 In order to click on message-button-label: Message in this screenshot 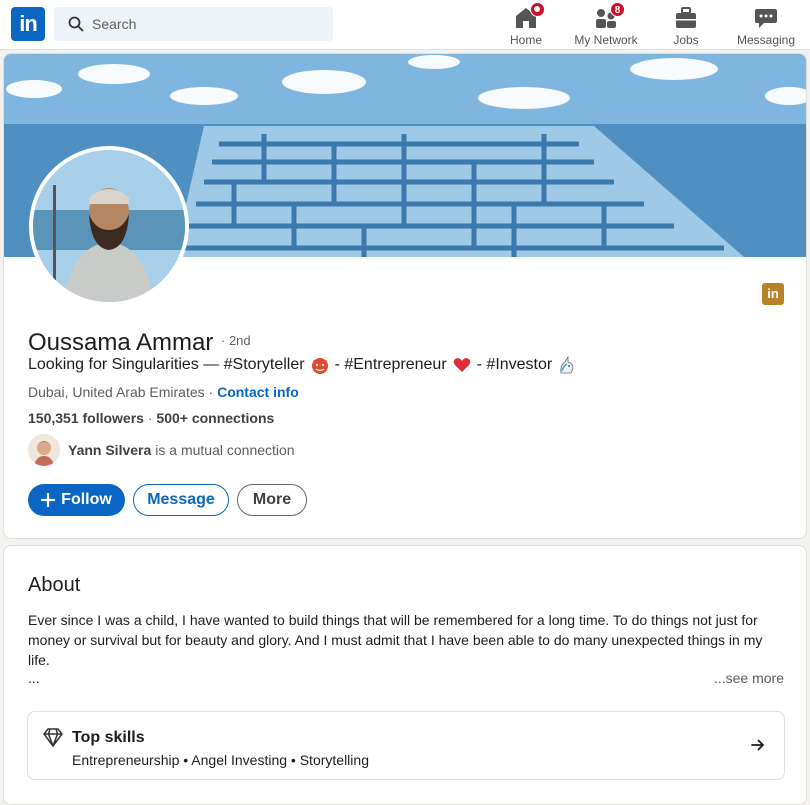, I will do `click(181, 499)`.